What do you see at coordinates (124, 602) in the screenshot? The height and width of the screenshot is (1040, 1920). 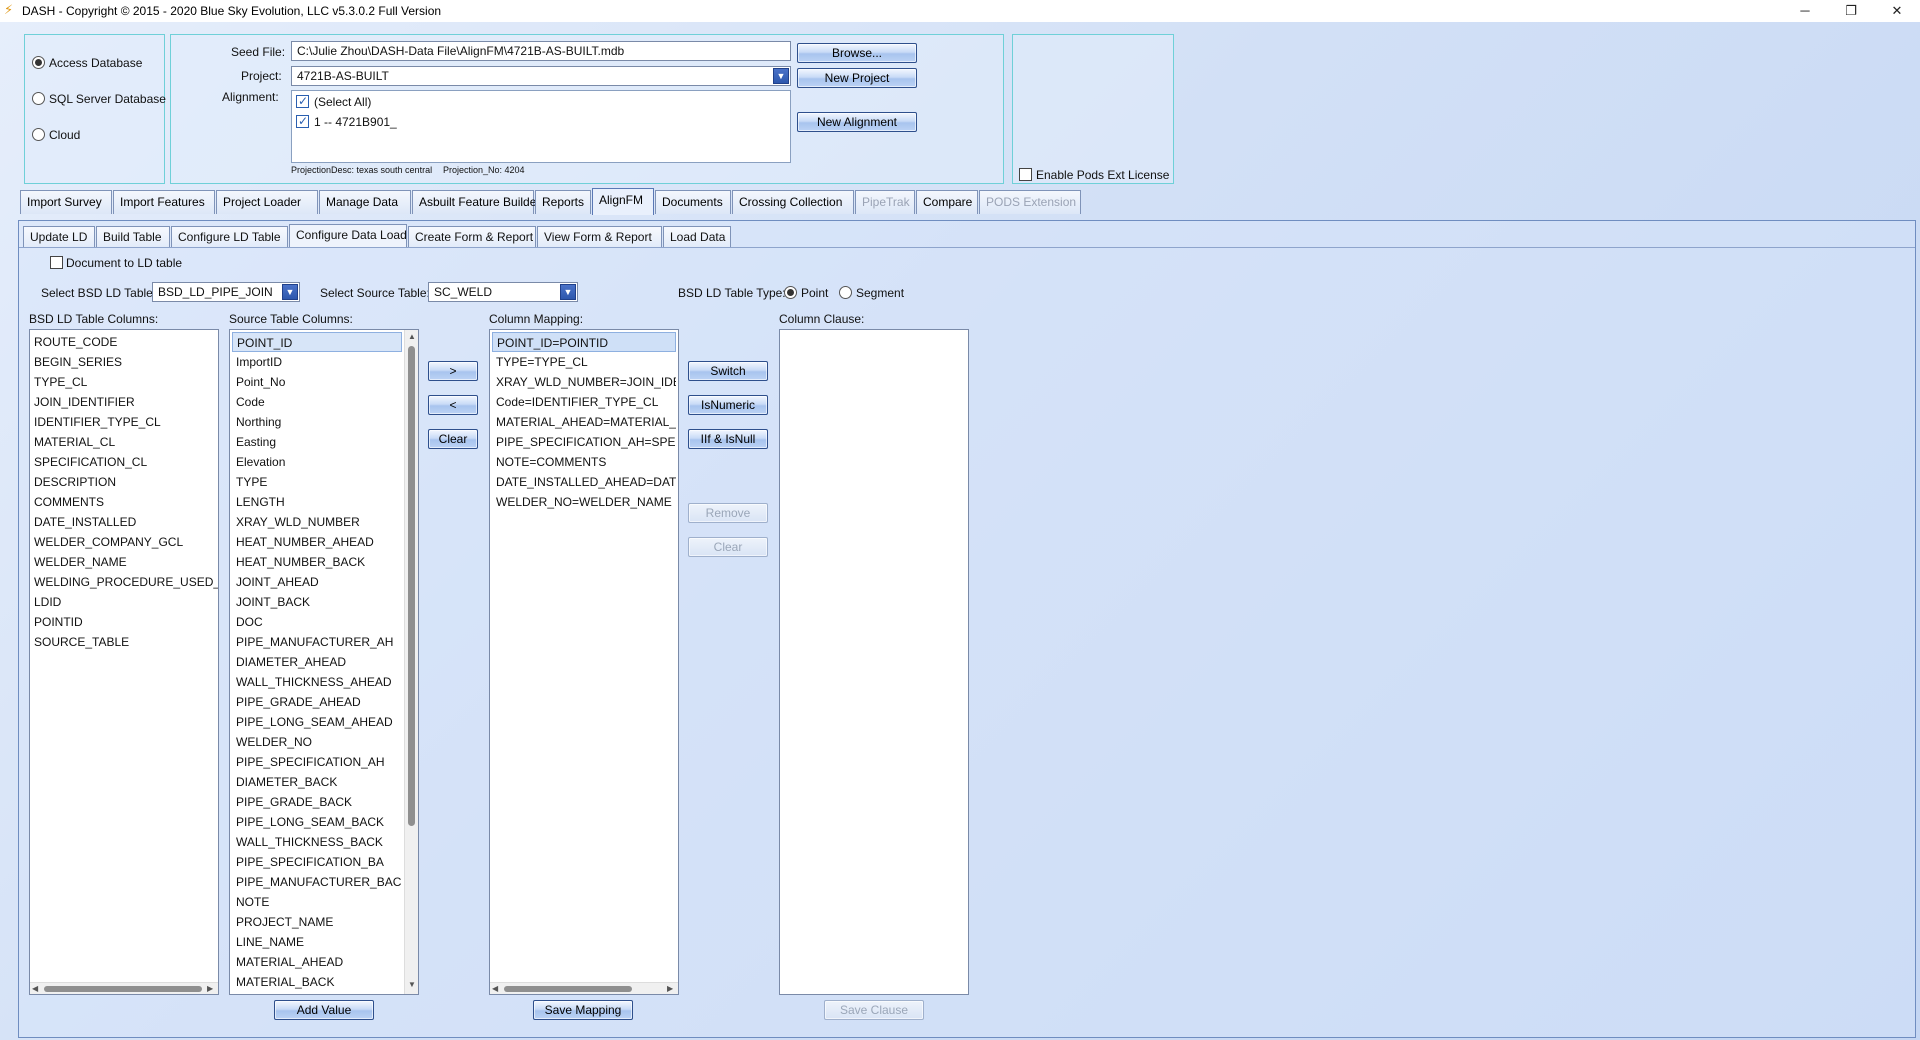 I see `bsd-column-item: LDID` at bounding box center [124, 602].